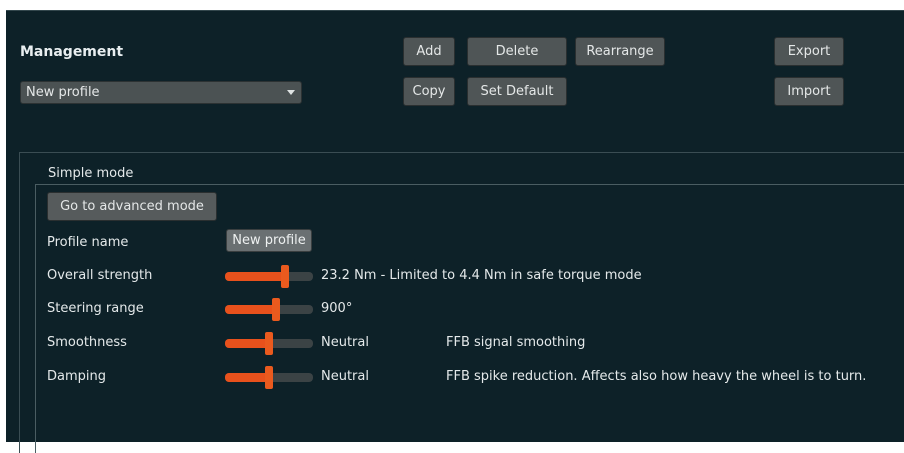 The height and width of the screenshot is (453, 904). I want to click on steering-range-slider, so click(269, 309).